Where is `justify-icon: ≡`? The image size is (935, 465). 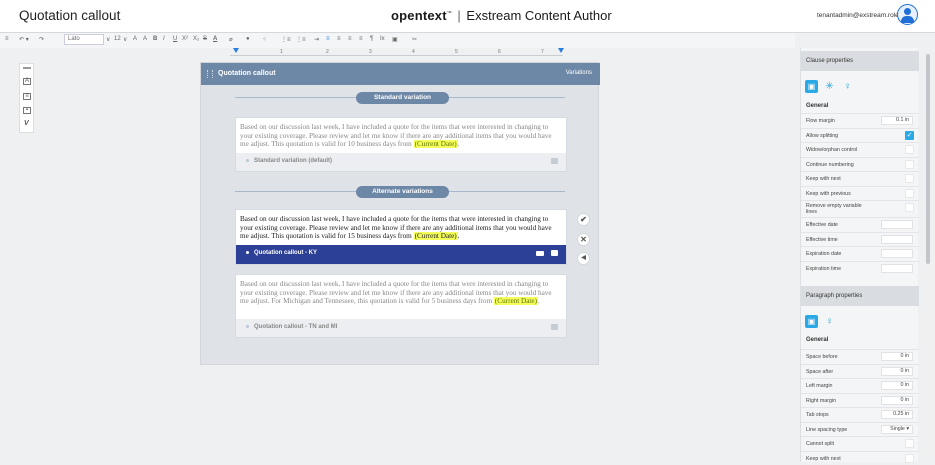
justify-icon: ≡ is located at coordinates (361, 39).